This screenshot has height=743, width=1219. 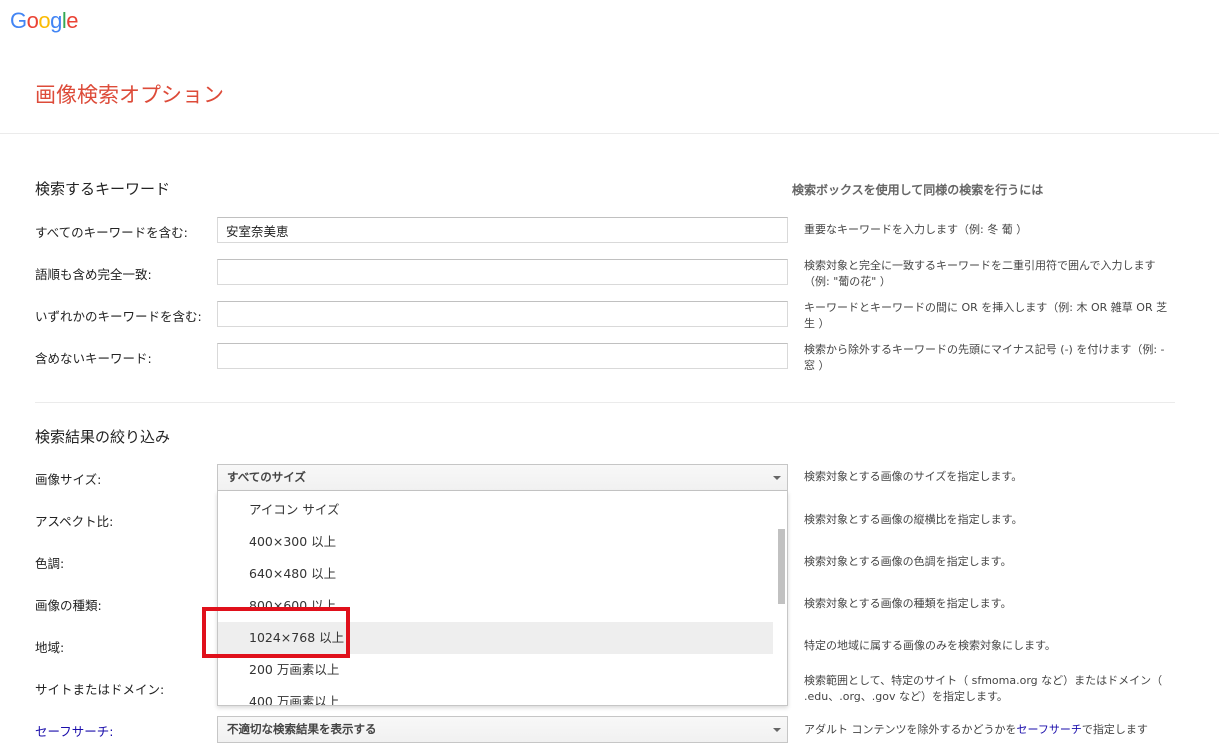 I want to click on safesearch-value: 不適切な検索結果を表示する, so click(x=302, y=729).